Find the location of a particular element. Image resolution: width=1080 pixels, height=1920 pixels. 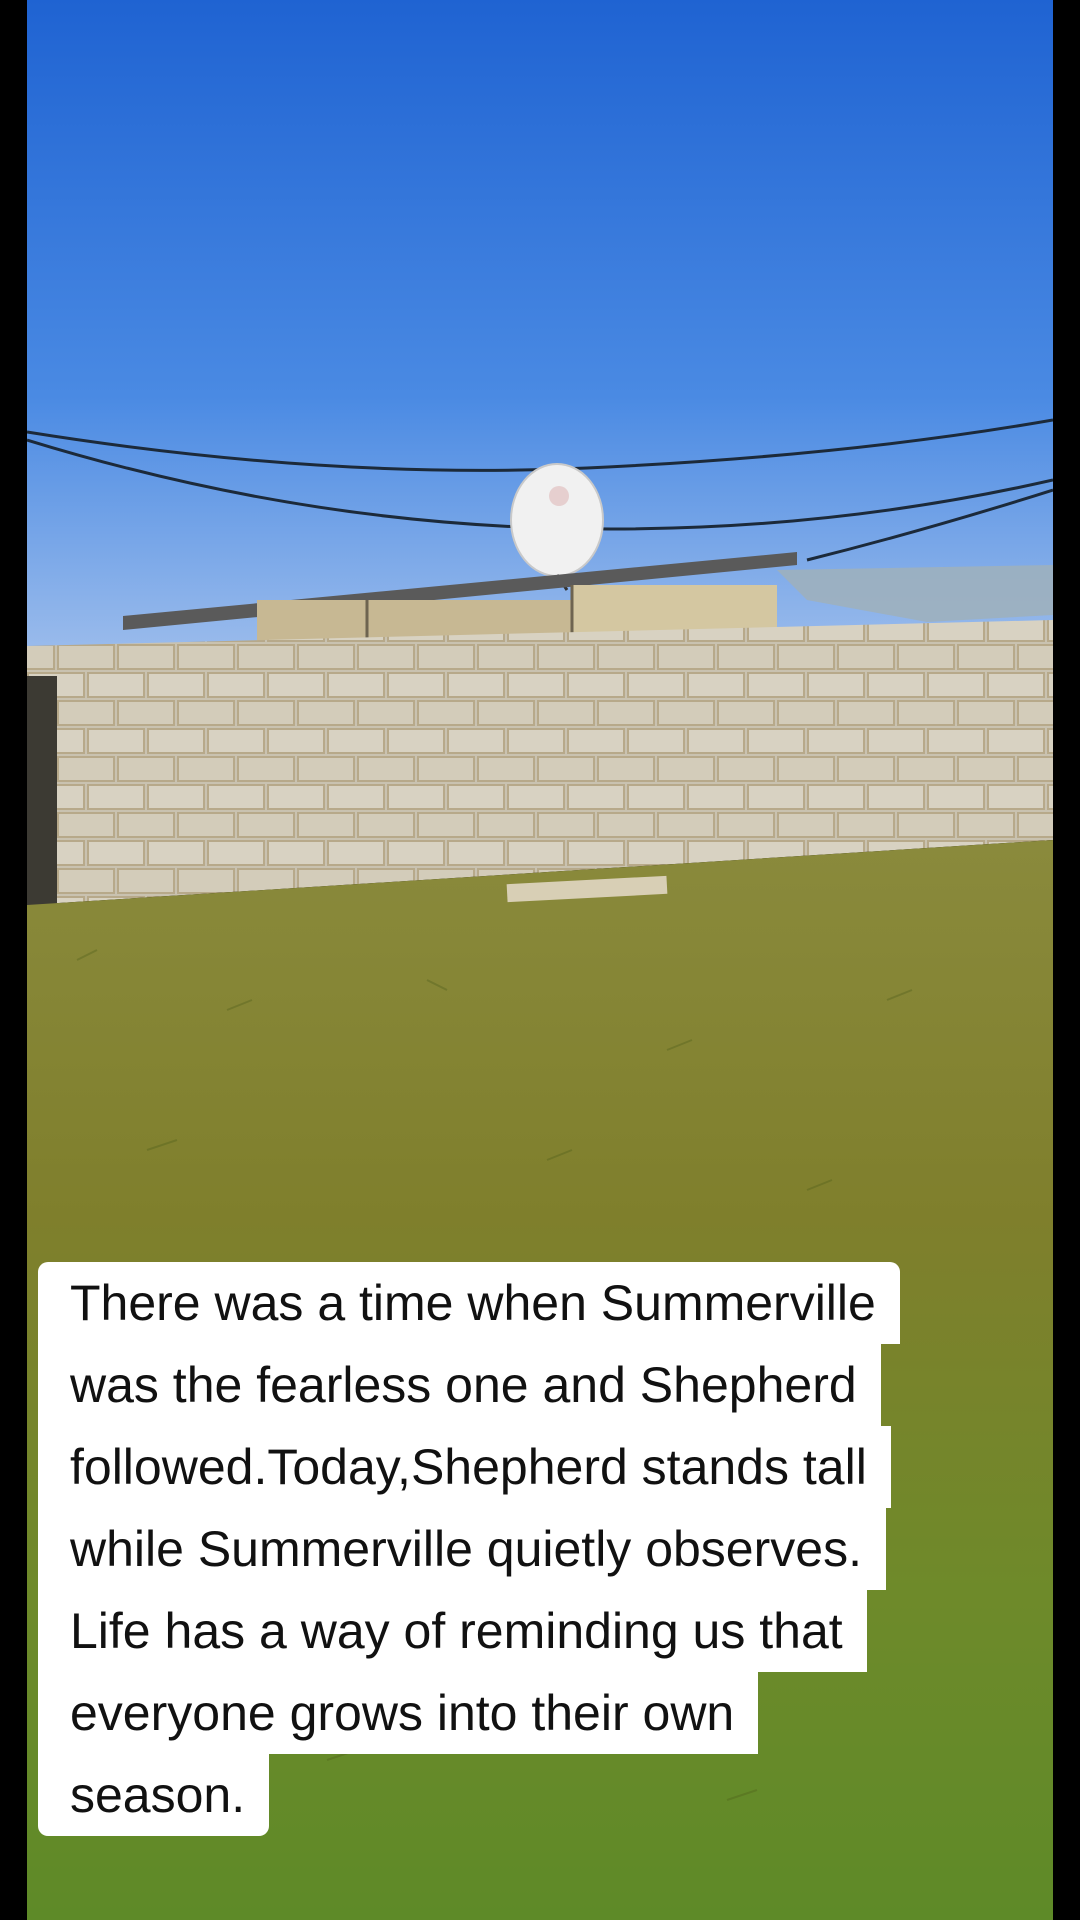

caption-line: season. is located at coordinates (154, 1795).